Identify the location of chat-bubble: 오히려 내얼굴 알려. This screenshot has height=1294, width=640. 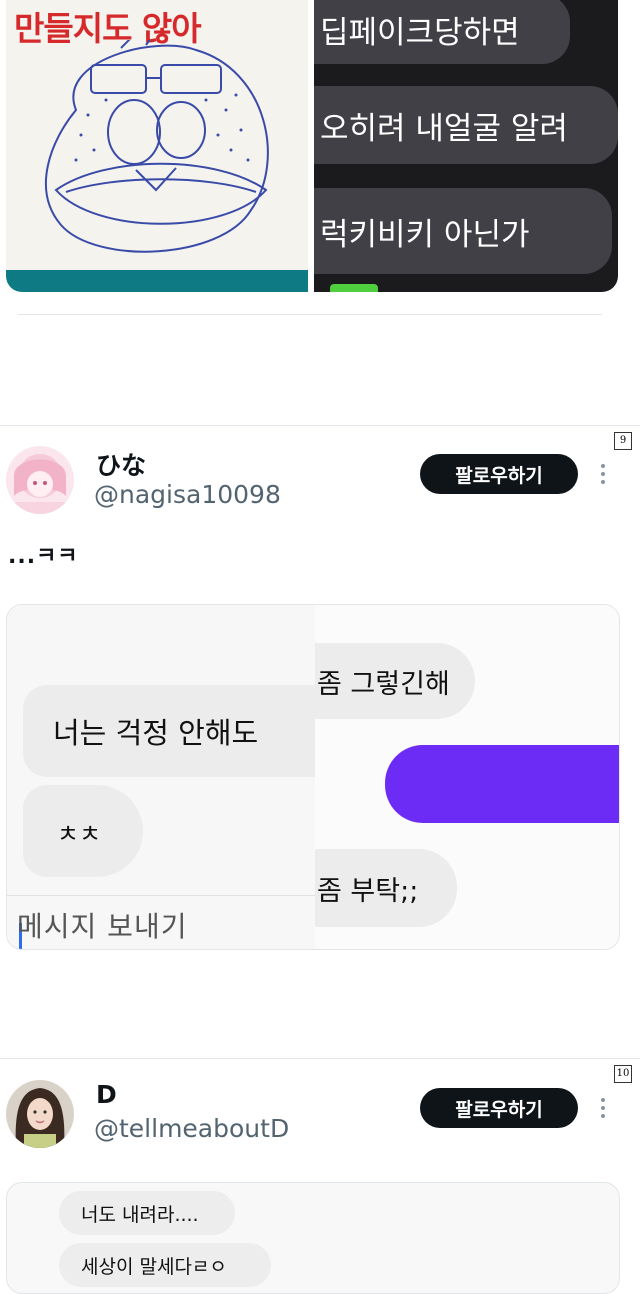
(466, 125).